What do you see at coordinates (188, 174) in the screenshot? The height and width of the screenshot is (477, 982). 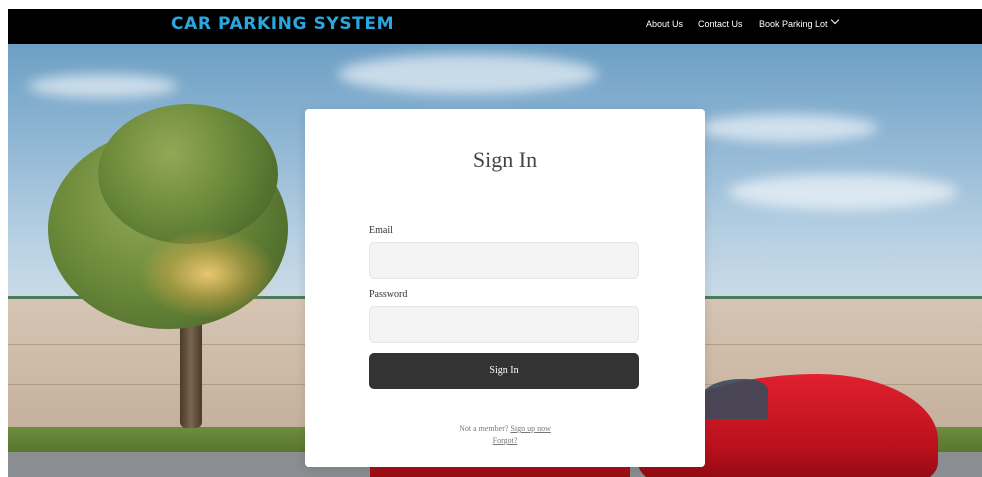 I see `tree-canopy` at bounding box center [188, 174].